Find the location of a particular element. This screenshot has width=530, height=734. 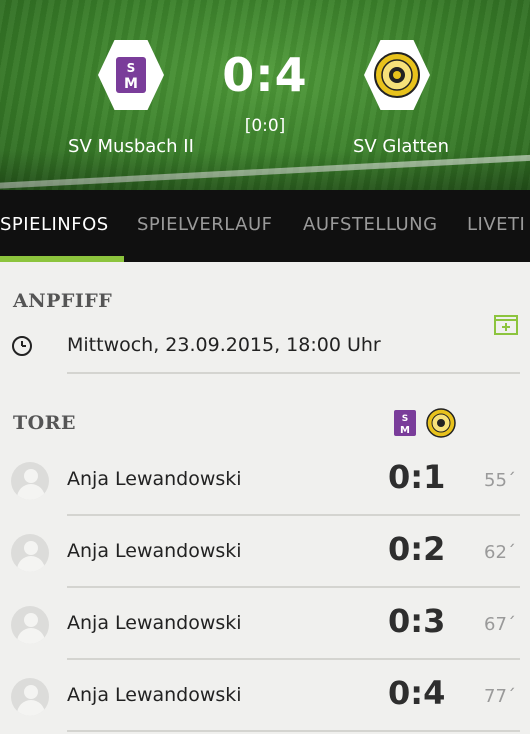

goal-minute: 55´ is located at coordinates (500, 480).